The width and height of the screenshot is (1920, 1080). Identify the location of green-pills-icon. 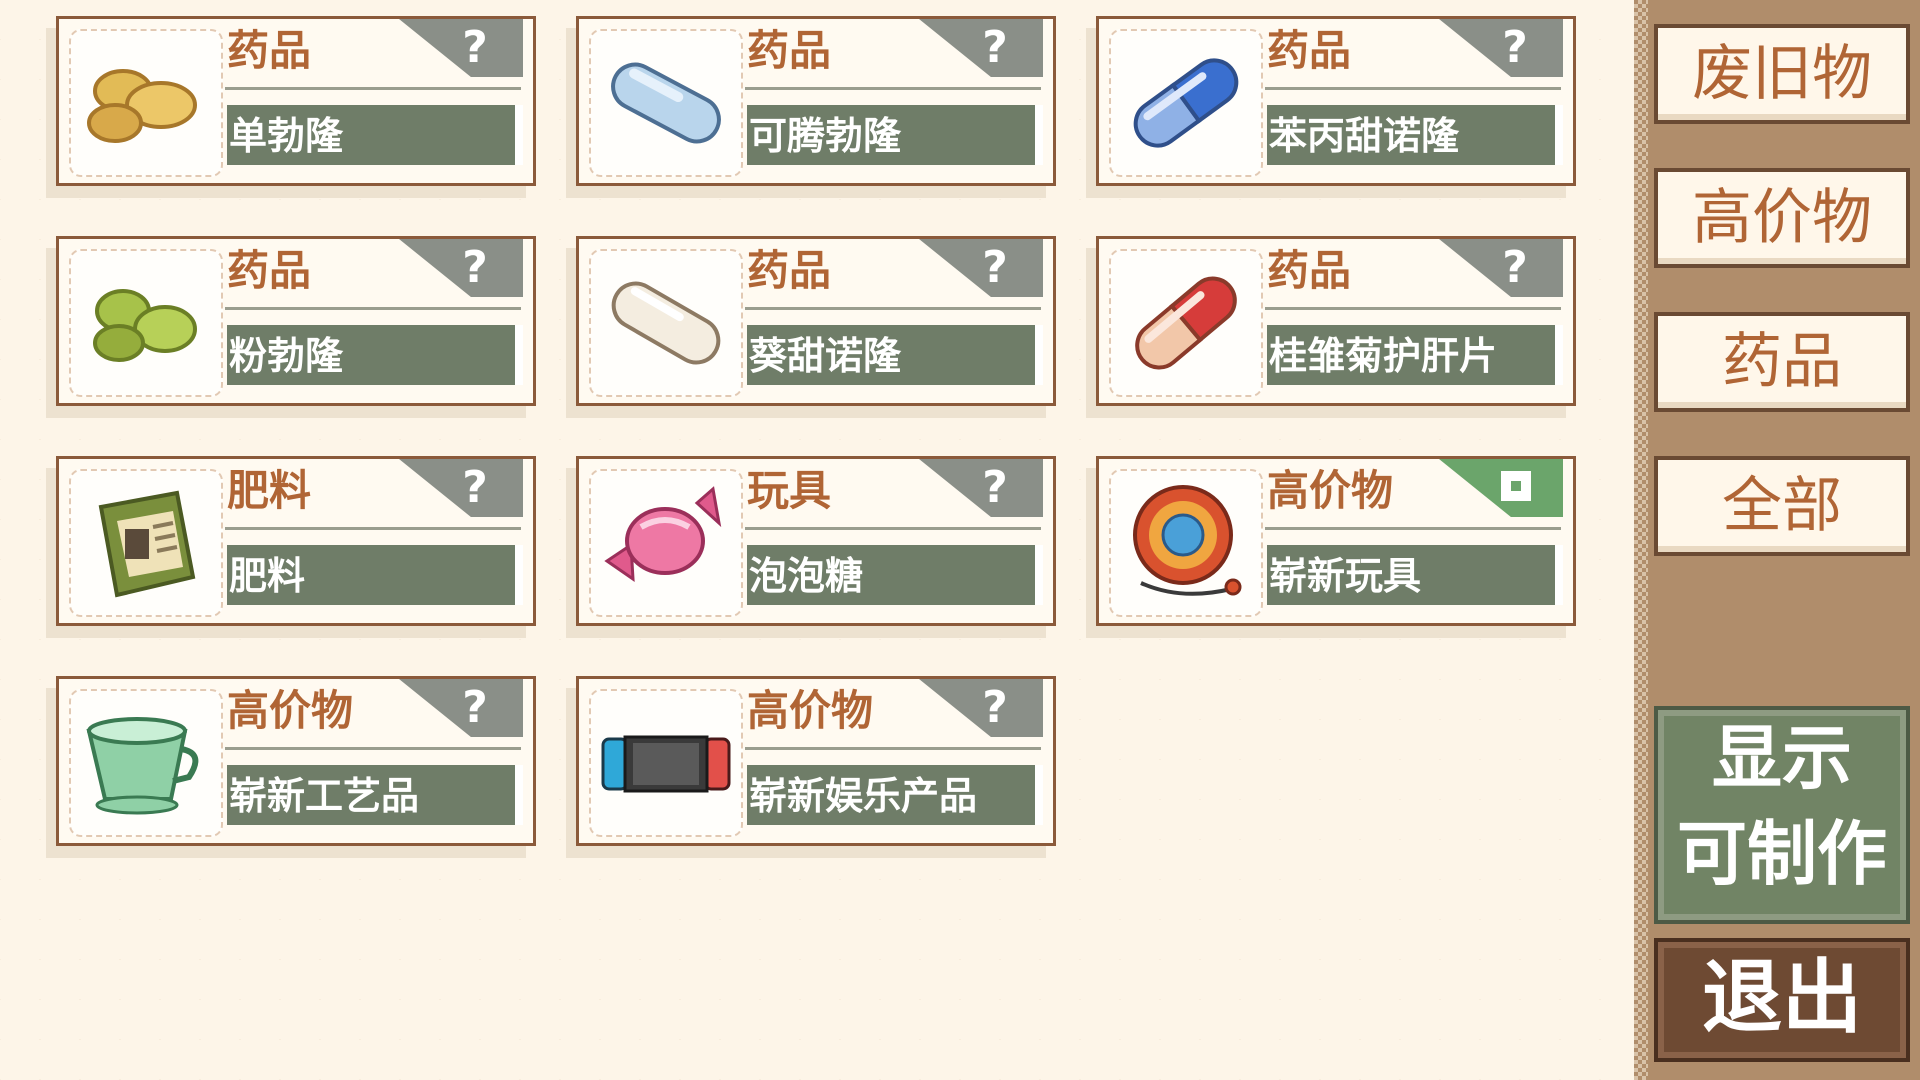
(145, 325).